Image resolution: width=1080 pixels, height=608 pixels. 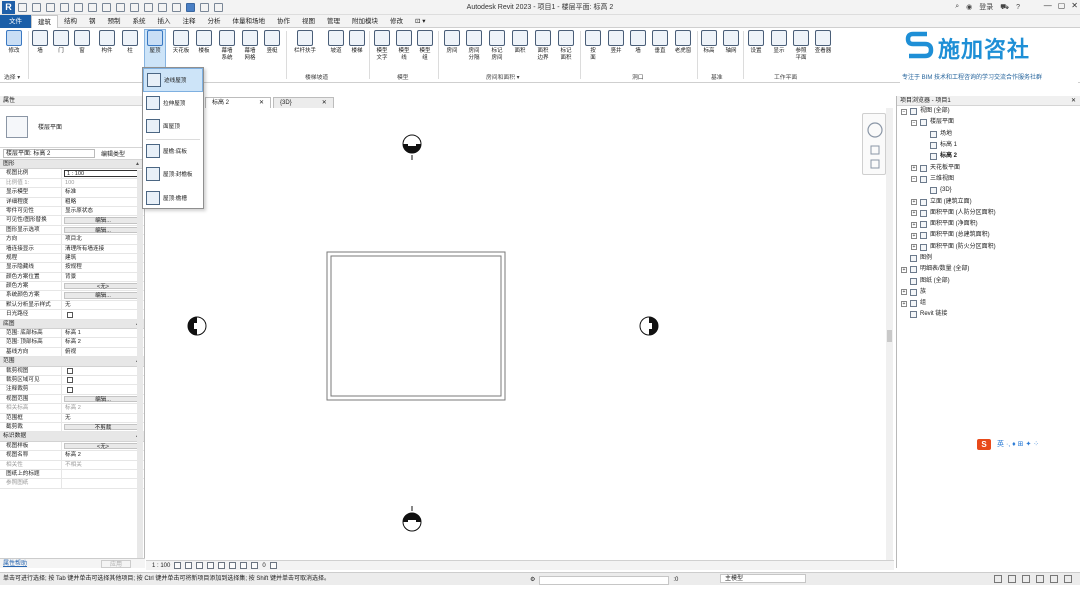 I want to click on text-icon, so click(x=148, y=7).